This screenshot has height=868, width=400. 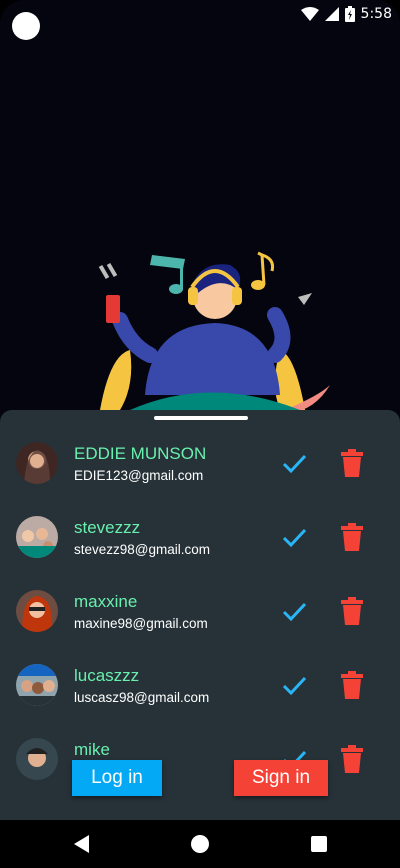 What do you see at coordinates (26, 26) in the screenshot?
I see `camera-cutout-icon` at bounding box center [26, 26].